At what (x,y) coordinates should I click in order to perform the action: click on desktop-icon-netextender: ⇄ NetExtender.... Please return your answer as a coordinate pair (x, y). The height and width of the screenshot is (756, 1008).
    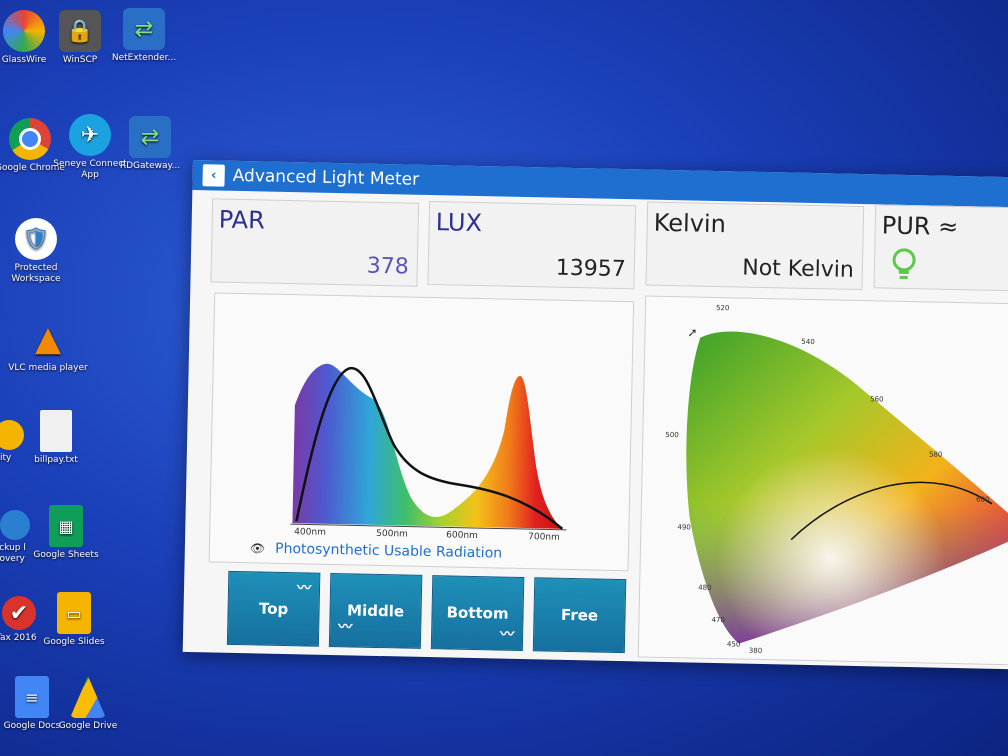
    Looking at the image, I should click on (144, 36).